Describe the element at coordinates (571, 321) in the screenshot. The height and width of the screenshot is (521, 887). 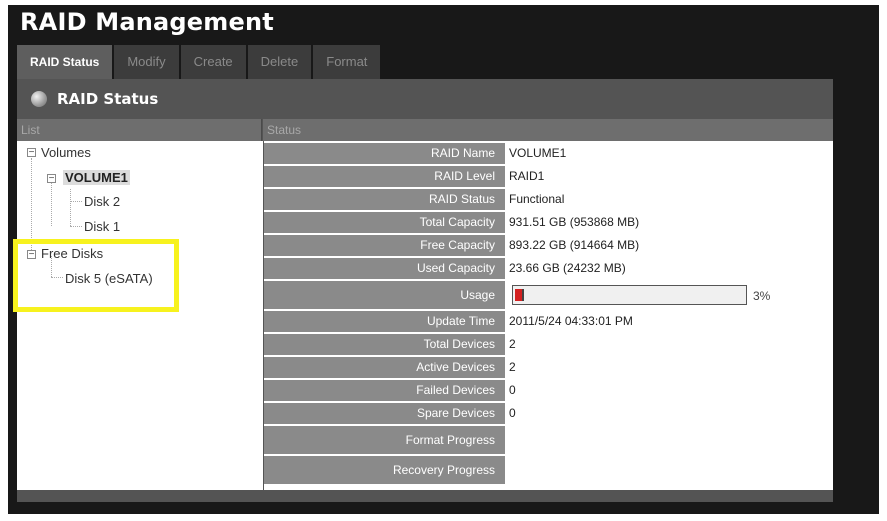
I see `value-update-time: 2011/5/24 04:33:01 PM` at that location.